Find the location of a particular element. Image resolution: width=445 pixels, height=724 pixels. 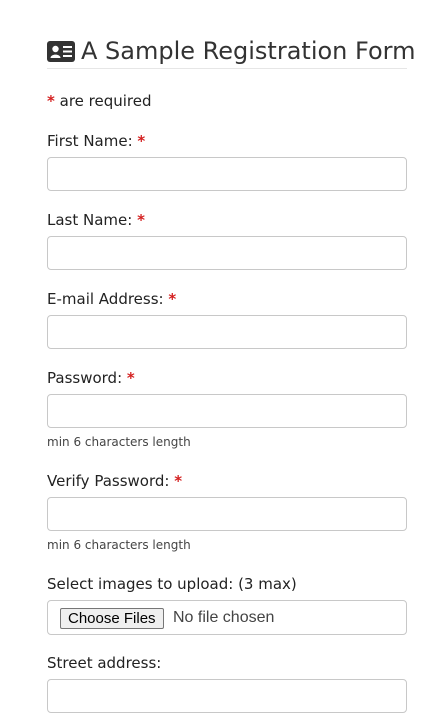

images-upload-label: Select images to upload: (3 max) is located at coordinates (172, 584).